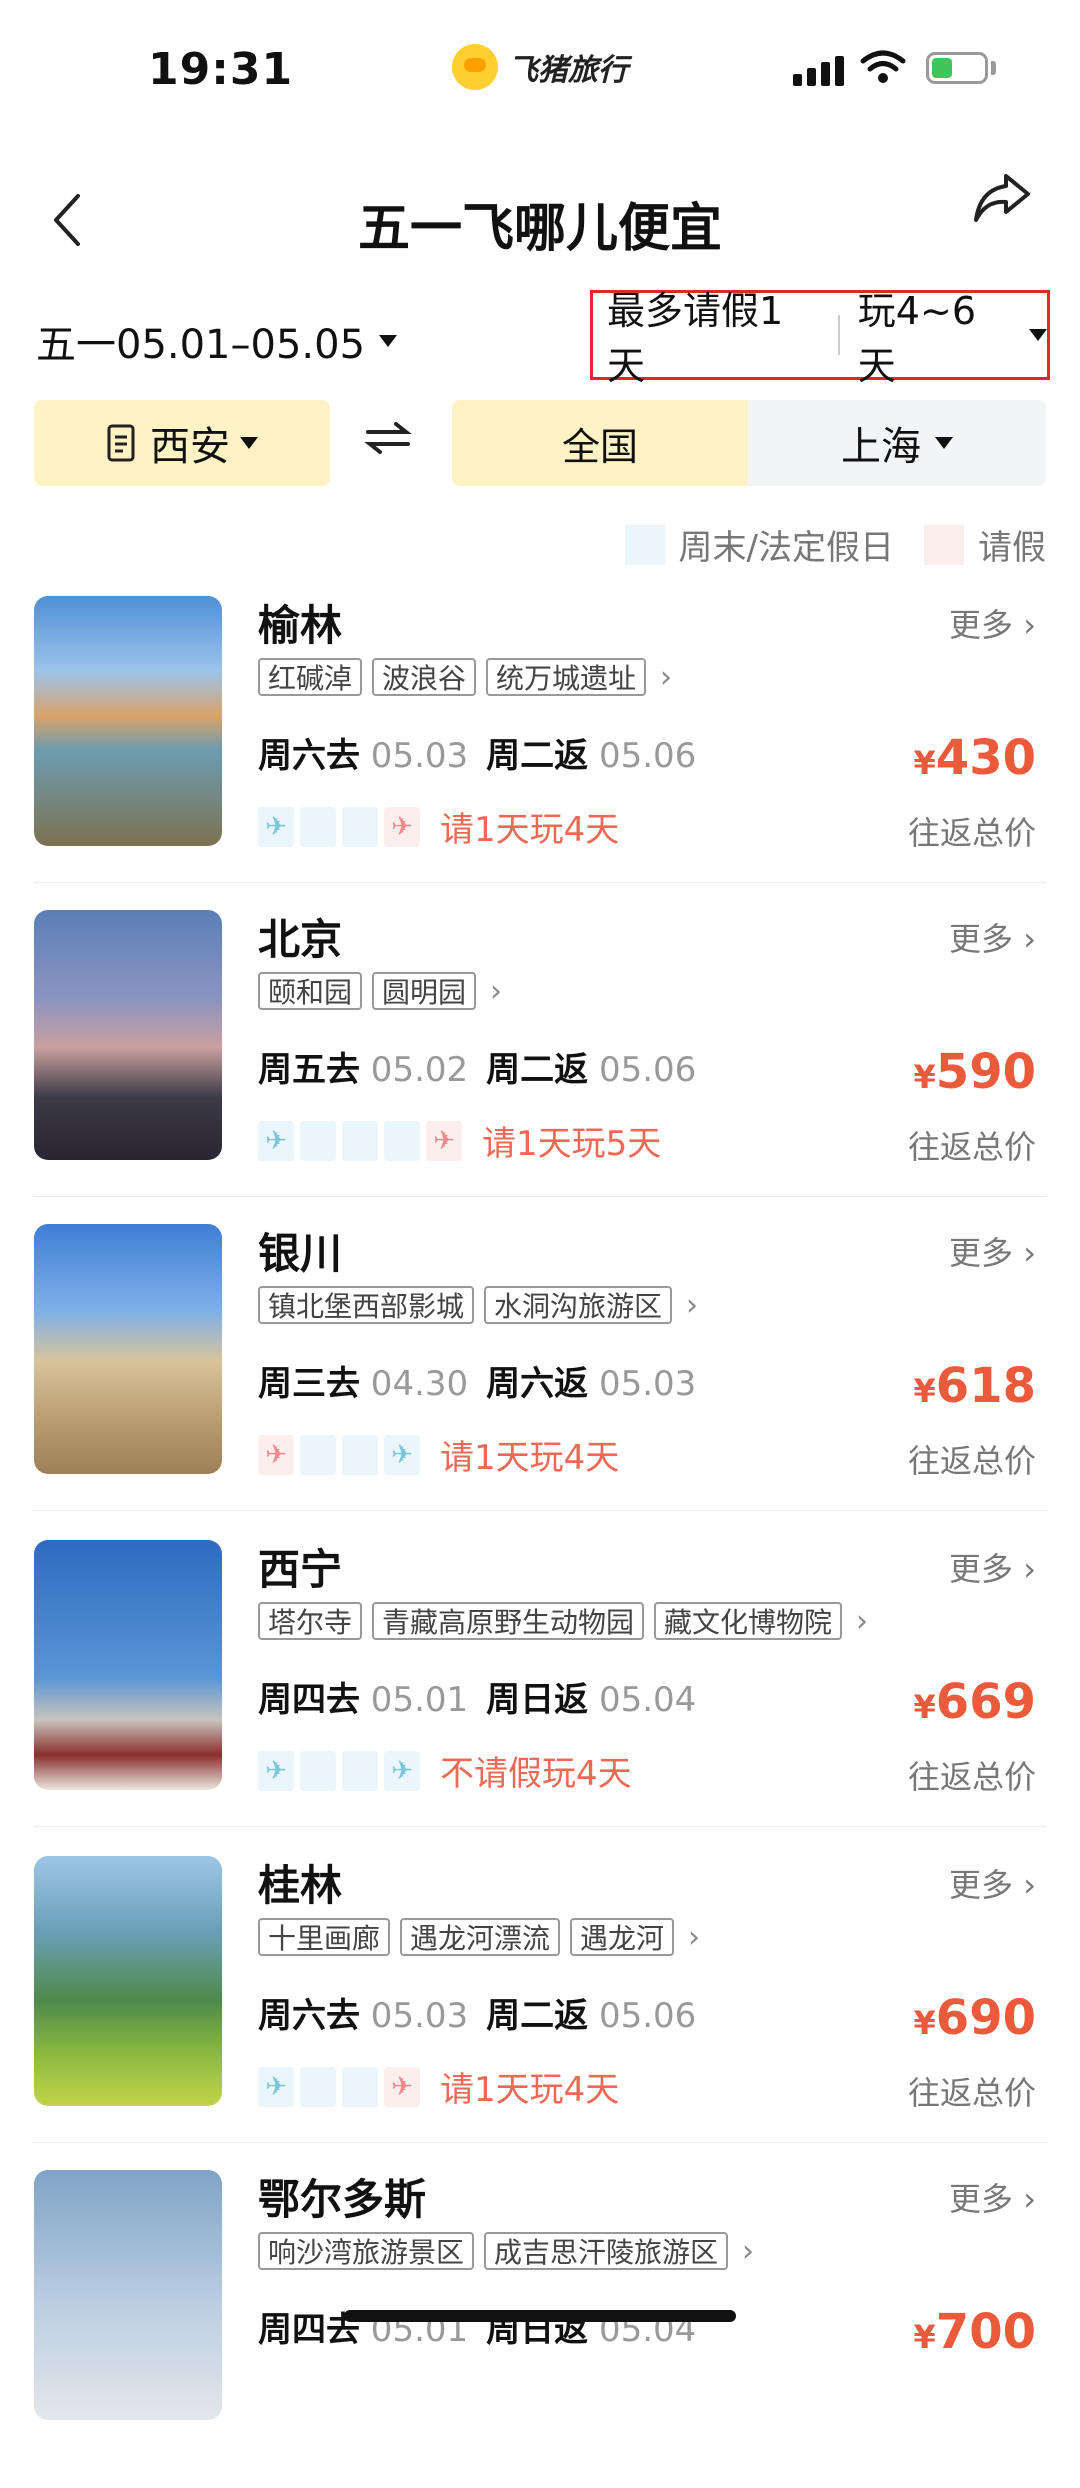  What do you see at coordinates (642, 2016) in the screenshot?
I see `return-date: 05.06` at bounding box center [642, 2016].